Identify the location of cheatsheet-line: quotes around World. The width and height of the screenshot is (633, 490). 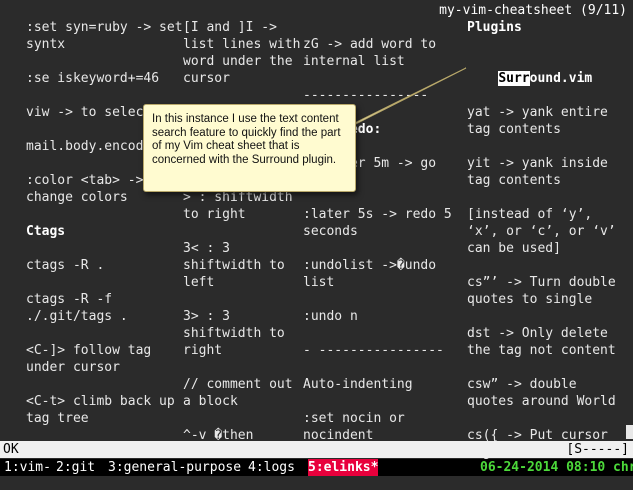
(541, 401).